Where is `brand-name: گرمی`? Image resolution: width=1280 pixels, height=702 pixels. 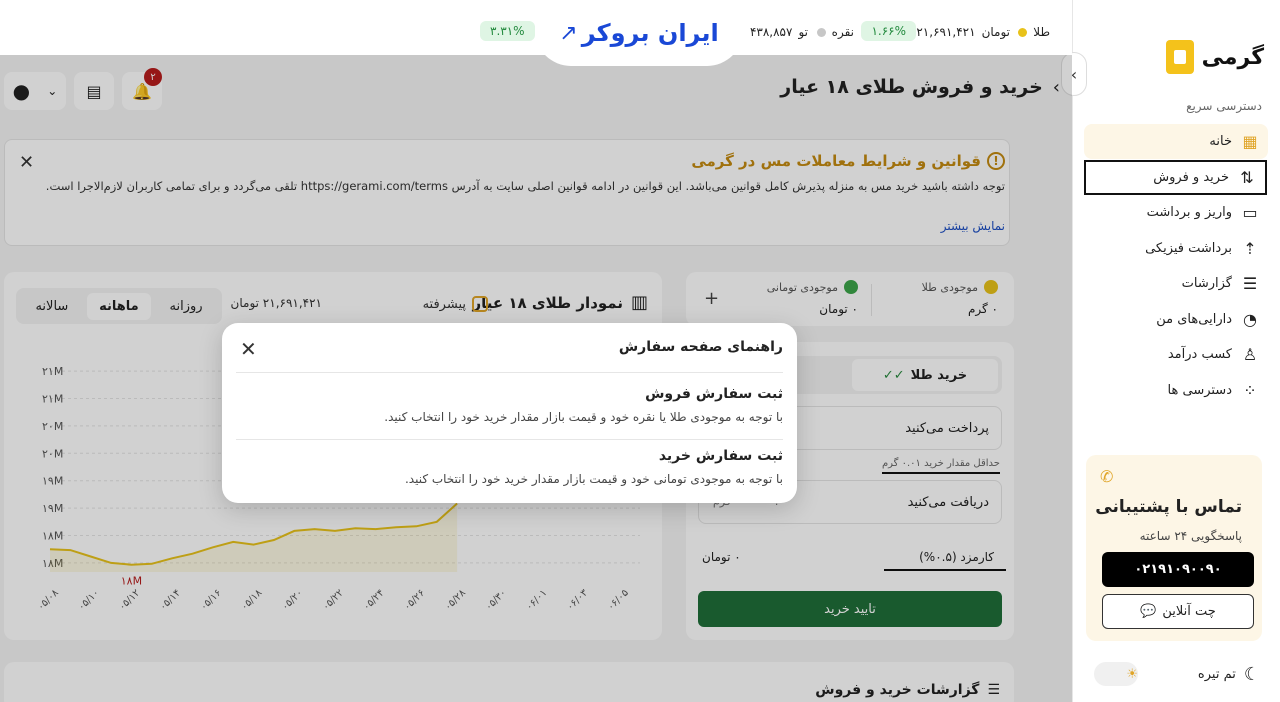
brand-name: گرمی is located at coordinates (1232, 57).